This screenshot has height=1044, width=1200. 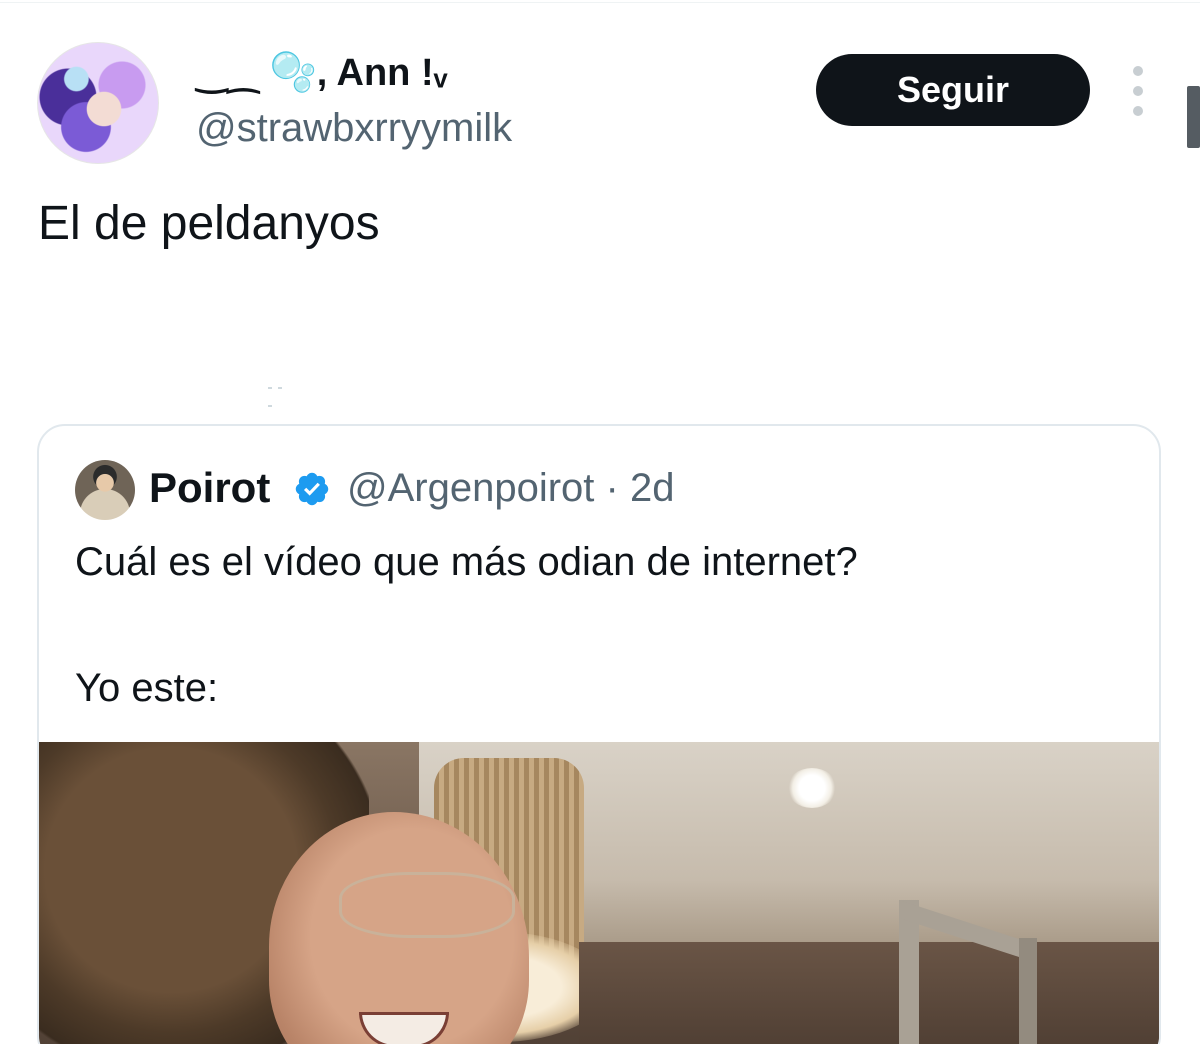 What do you see at coordinates (1193, 117) in the screenshot?
I see `scrollbar` at bounding box center [1193, 117].